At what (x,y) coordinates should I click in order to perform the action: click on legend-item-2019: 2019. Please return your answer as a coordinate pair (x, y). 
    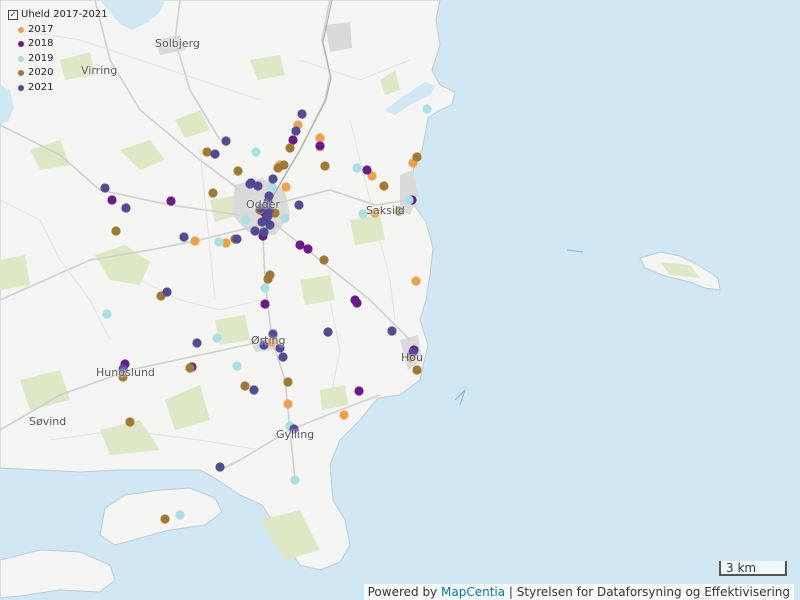
    Looking at the image, I should click on (58, 59).